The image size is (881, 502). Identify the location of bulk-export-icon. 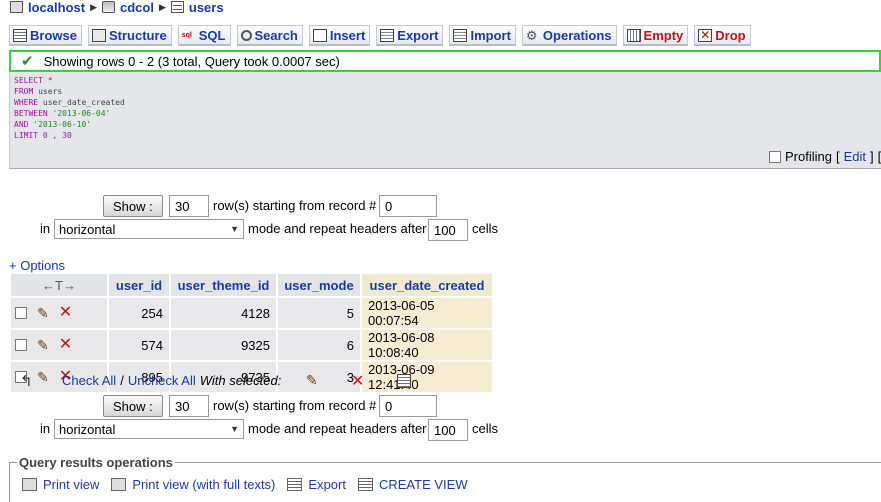
(404, 381).